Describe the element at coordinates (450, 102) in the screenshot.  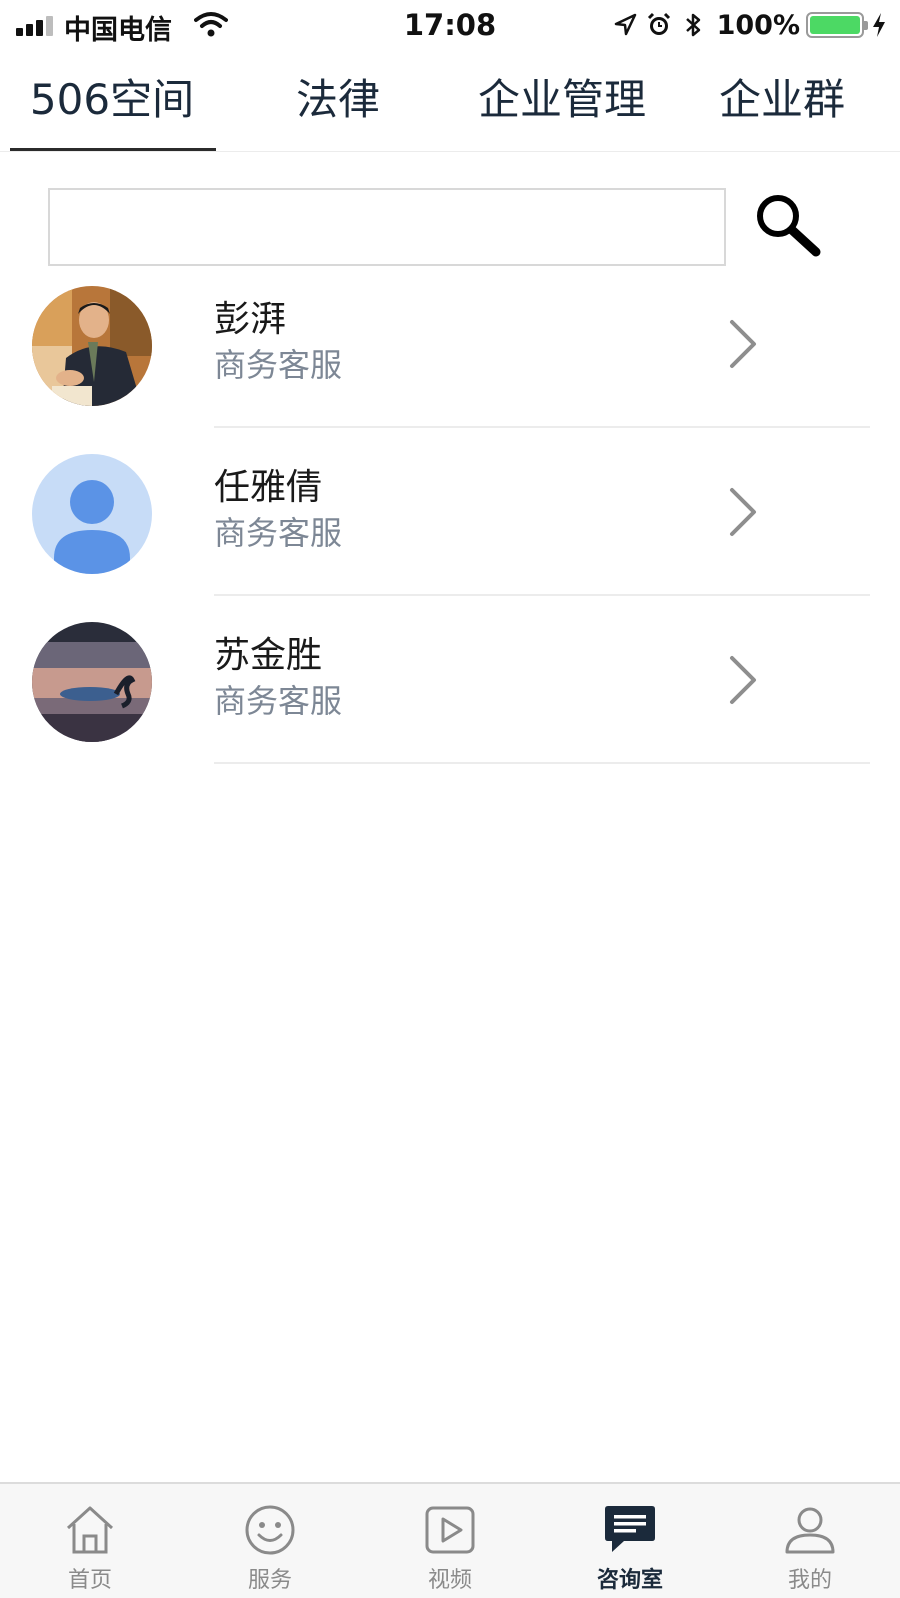
I see `category-tabs: 506空间 法律 企业管理 企业群` at that location.